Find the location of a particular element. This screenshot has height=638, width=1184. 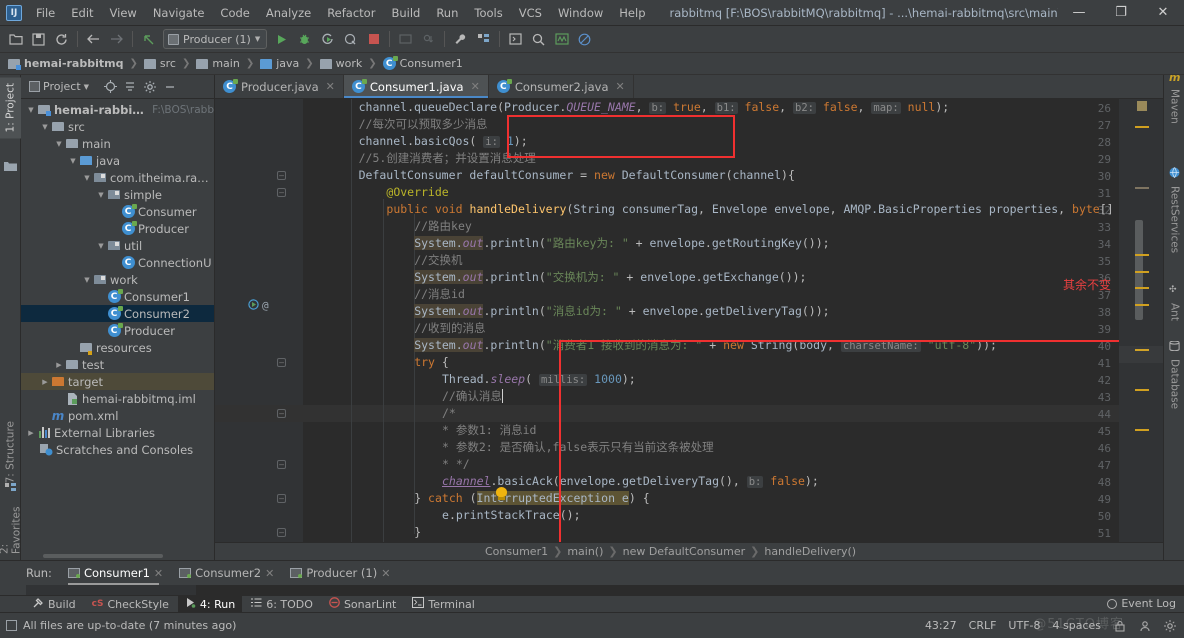

bottom-tab-build: Build is located at coordinates (54, 604).